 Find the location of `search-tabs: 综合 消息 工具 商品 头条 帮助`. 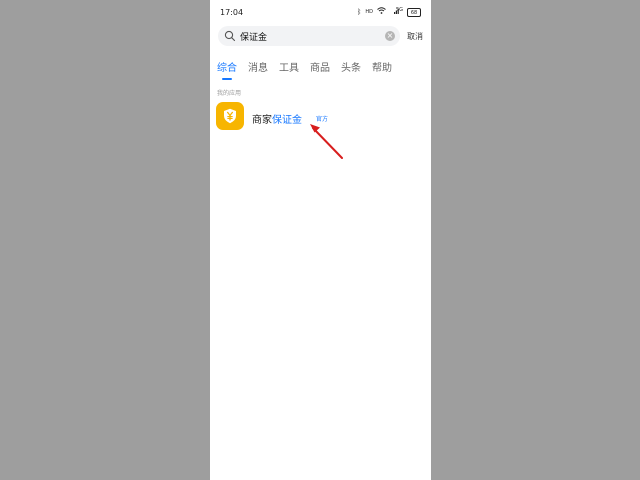

search-tabs: 综合 消息 工具 商品 头条 帮助 is located at coordinates (304, 69).